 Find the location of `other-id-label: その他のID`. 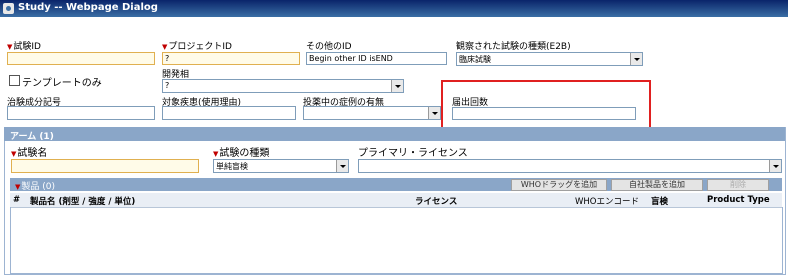

other-id-label: その他のID is located at coordinates (329, 47).